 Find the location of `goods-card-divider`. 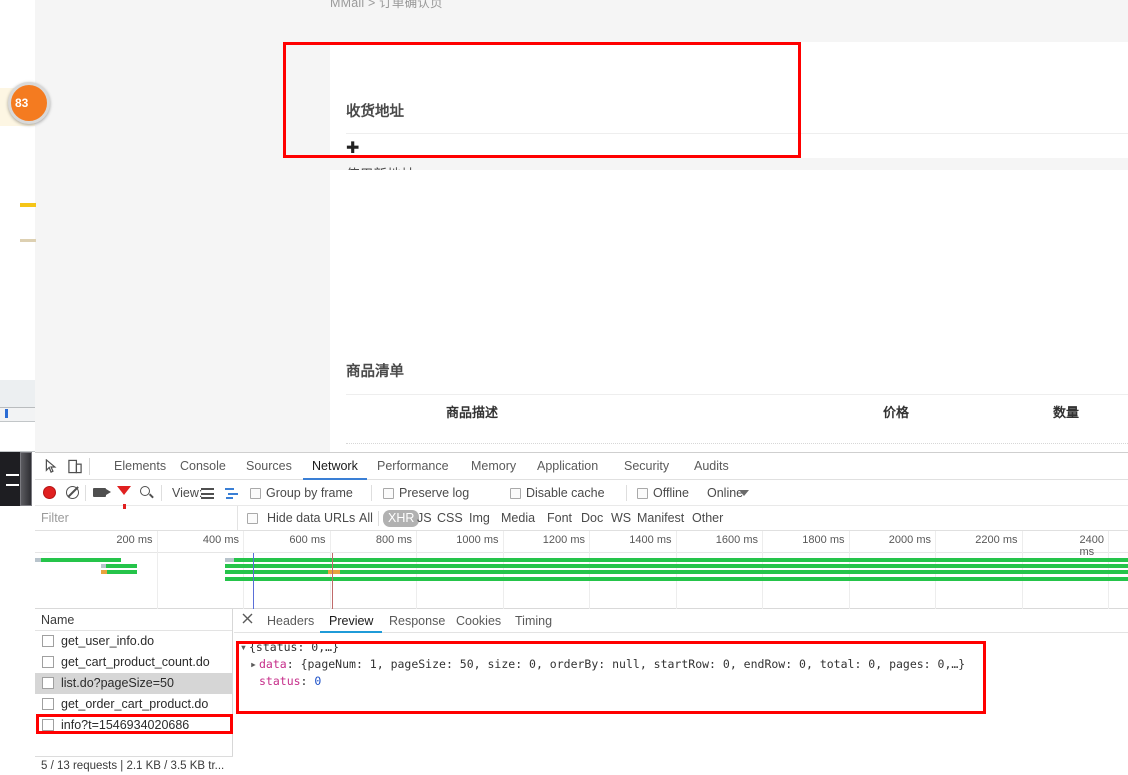

goods-card-divider is located at coordinates (737, 394).